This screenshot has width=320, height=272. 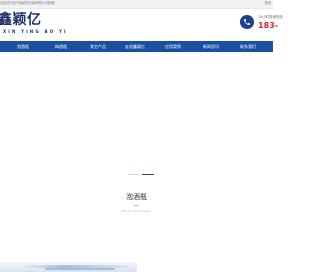 I want to click on section-title: 泡酒瓶, so click(x=136, y=197).